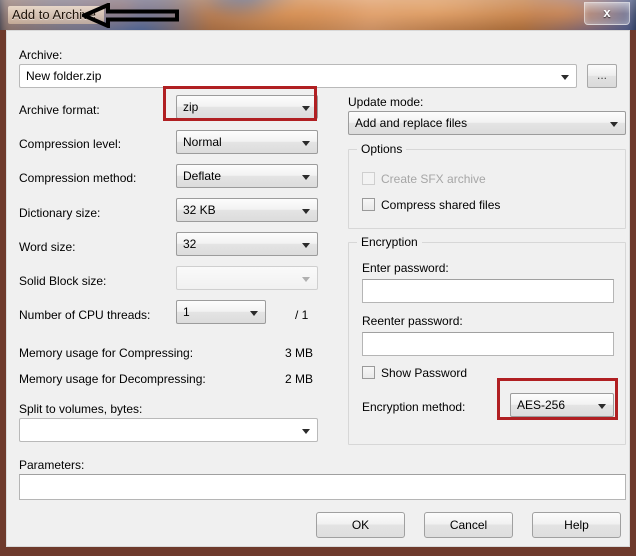 The width and height of the screenshot is (636, 556). What do you see at coordinates (299, 353) in the screenshot?
I see `memory-compressing-value: 3 MB` at bounding box center [299, 353].